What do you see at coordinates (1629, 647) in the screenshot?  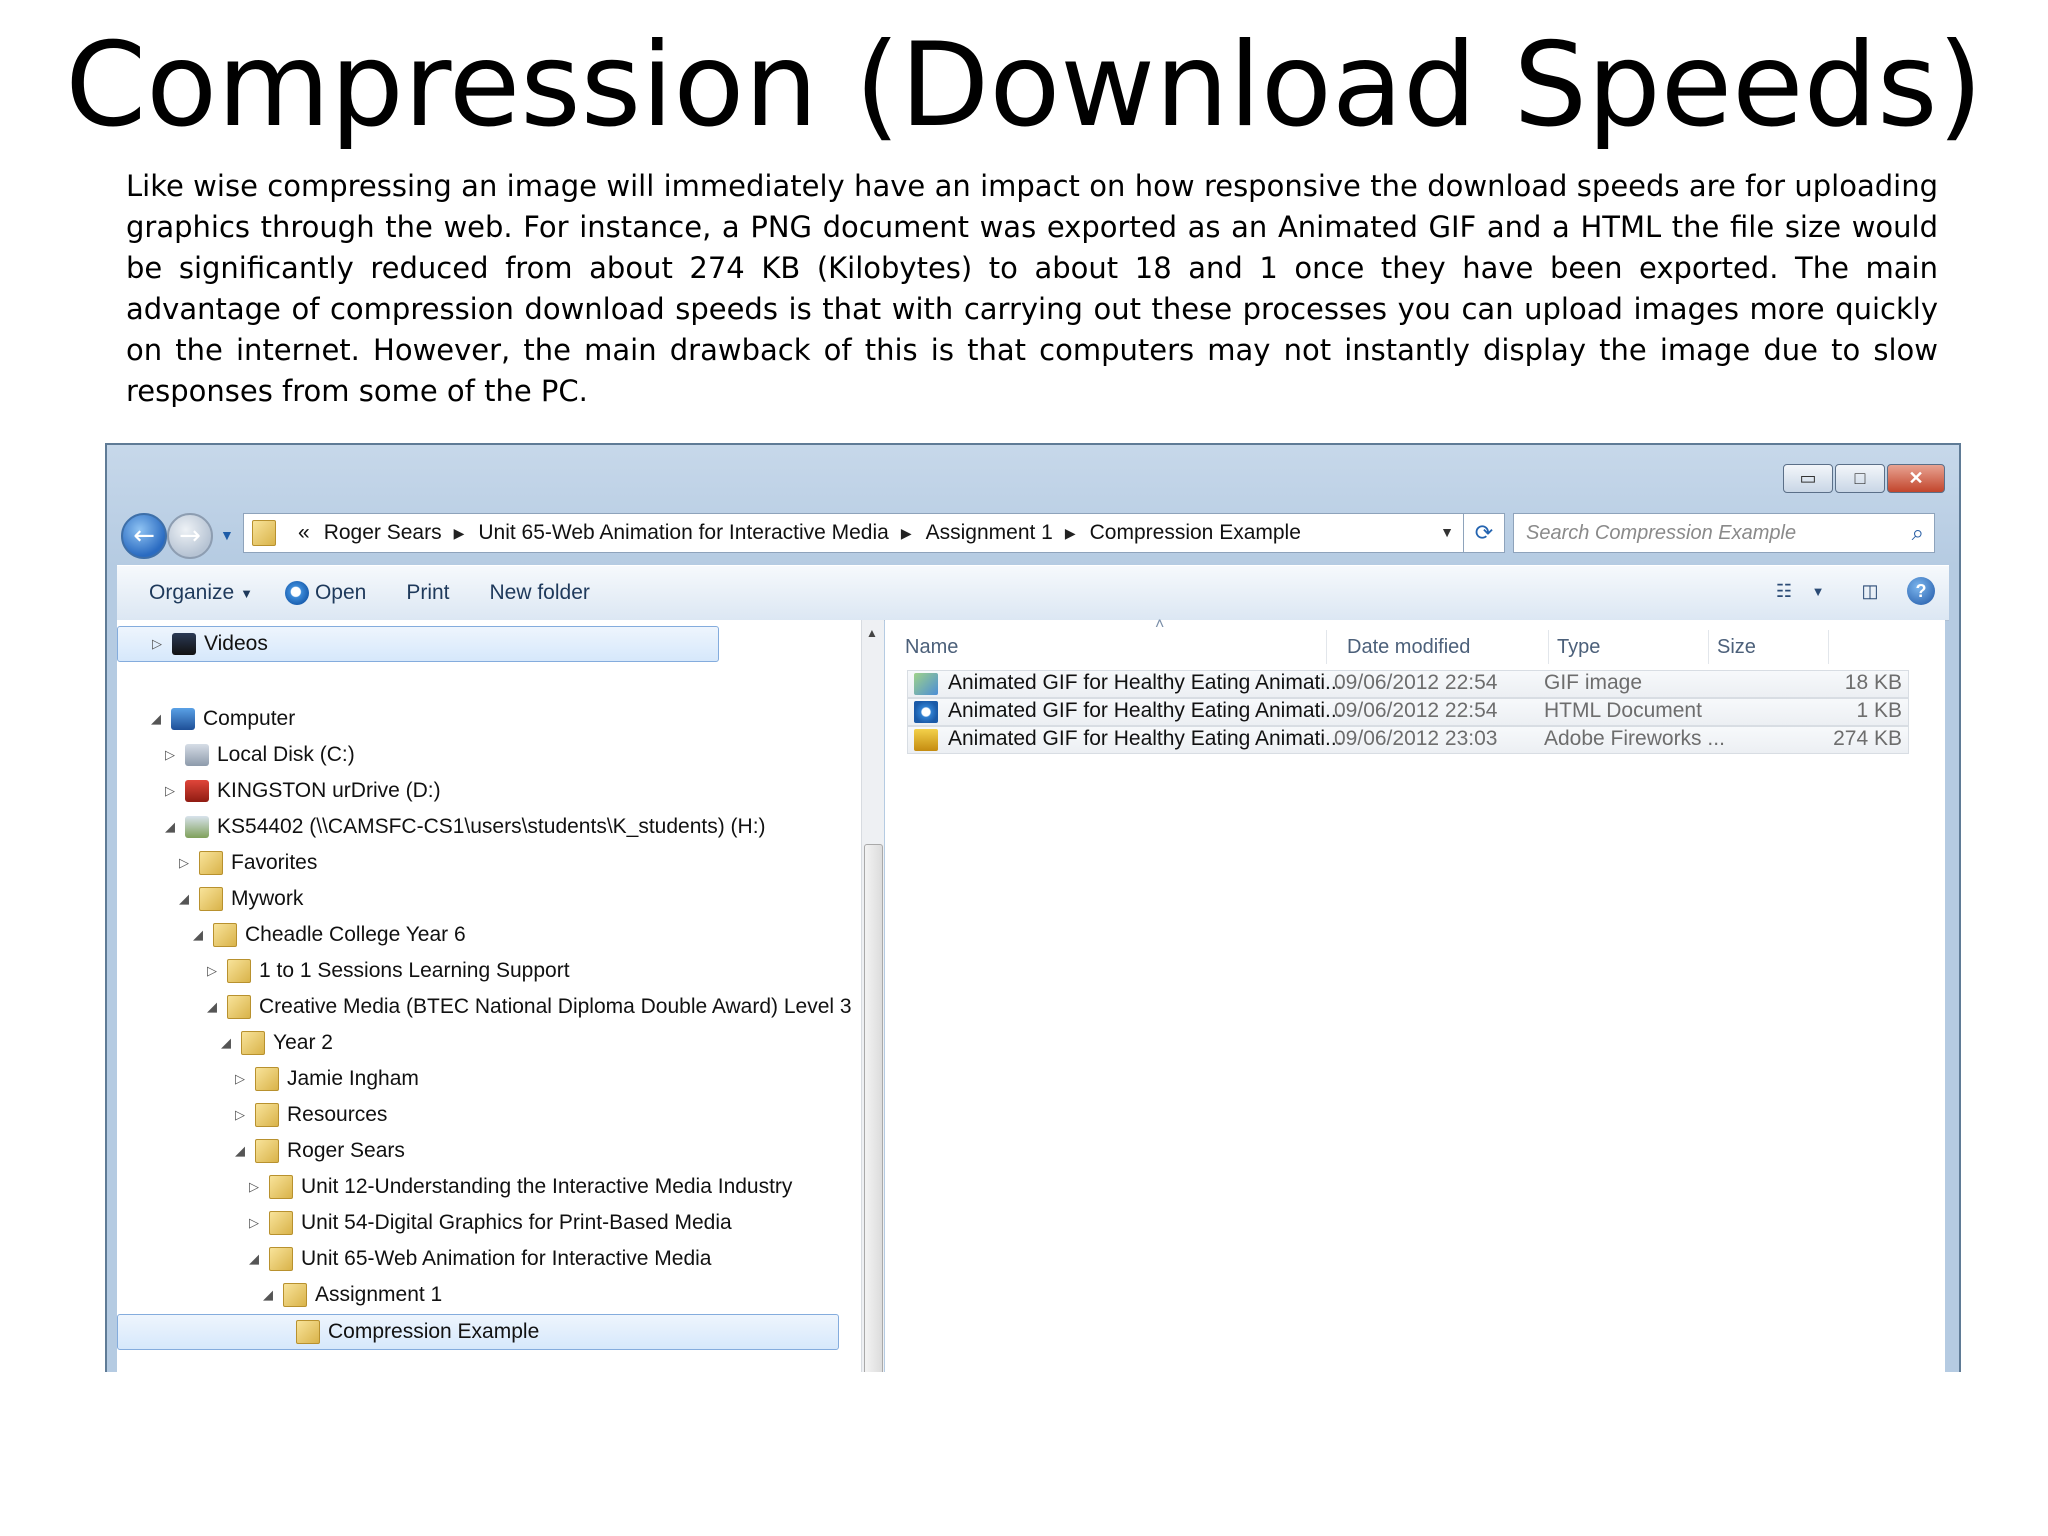 I see `column-header: Type` at bounding box center [1629, 647].